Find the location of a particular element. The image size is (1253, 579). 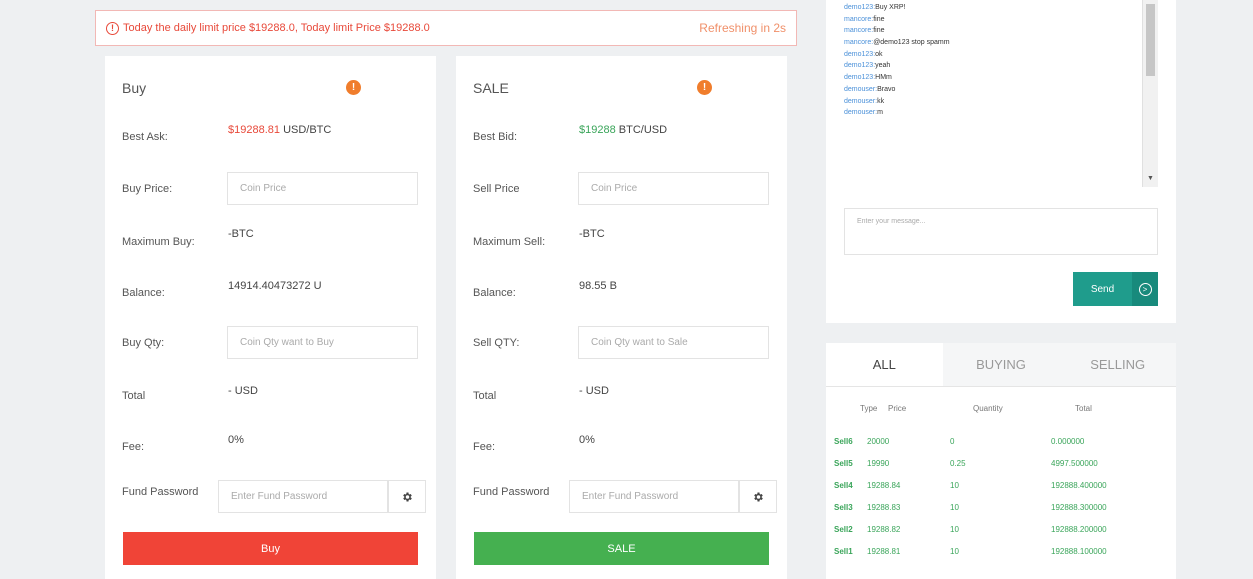

buy-button: Buy is located at coordinates (270, 548).